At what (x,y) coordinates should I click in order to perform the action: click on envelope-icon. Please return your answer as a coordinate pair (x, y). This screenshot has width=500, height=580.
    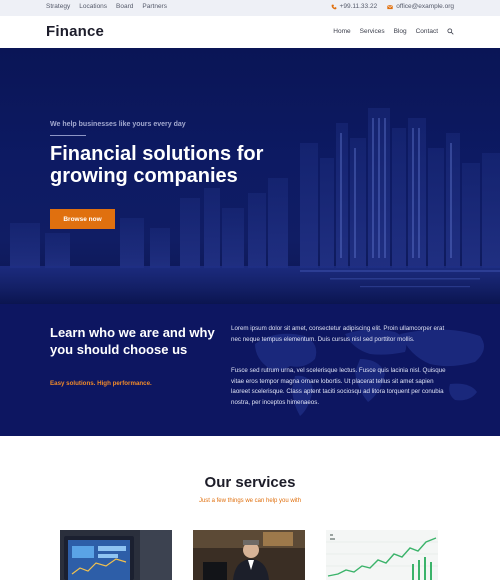
    Looking at the image, I should click on (390, 6).